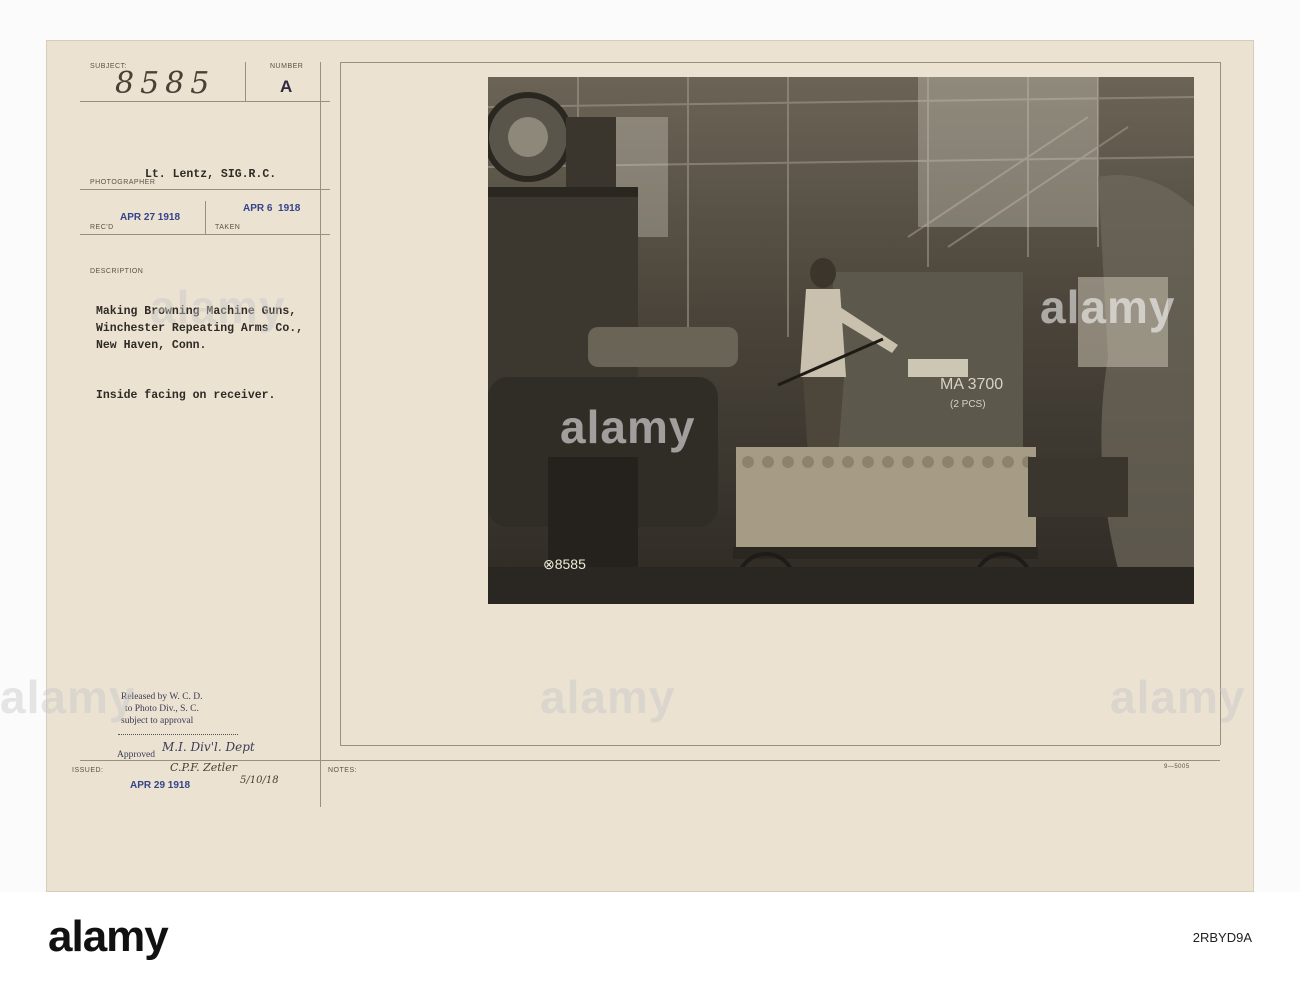 The image size is (1300, 981). Describe the element at coordinates (971, 384) in the screenshot. I see `crate-number: MA 3700` at that location.